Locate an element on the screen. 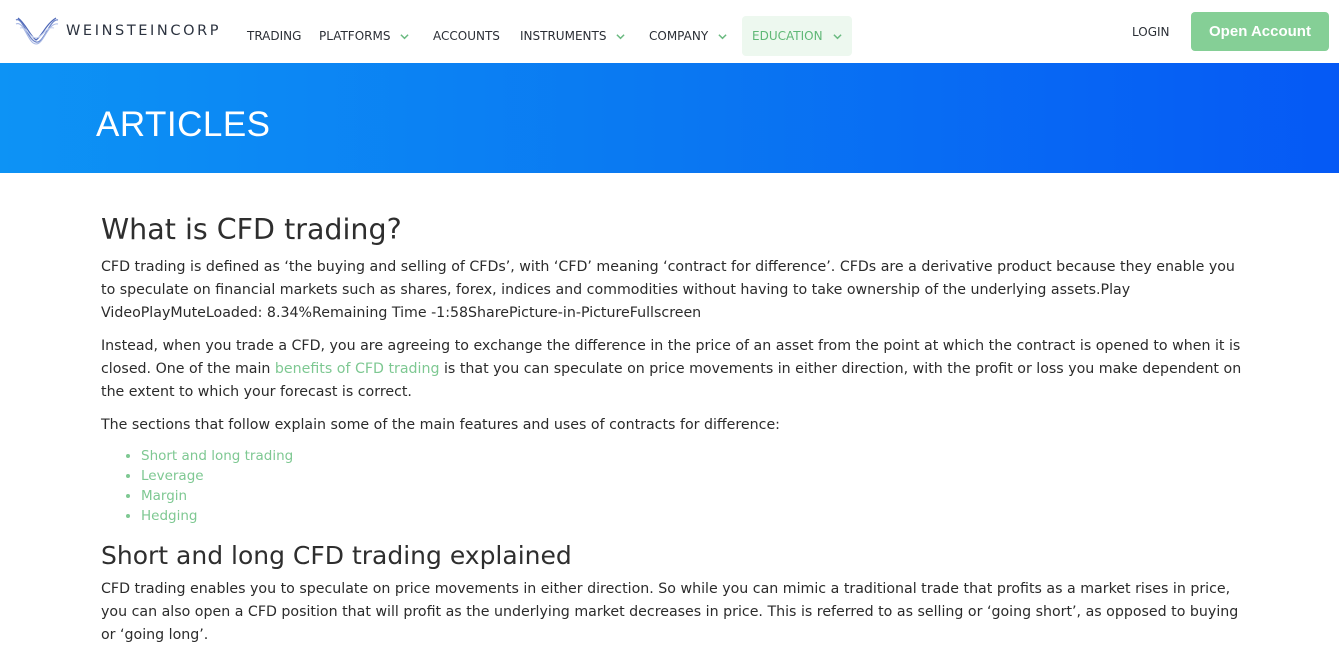  nav-item-label: INSTRUMENTS is located at coordinates (563, 36).